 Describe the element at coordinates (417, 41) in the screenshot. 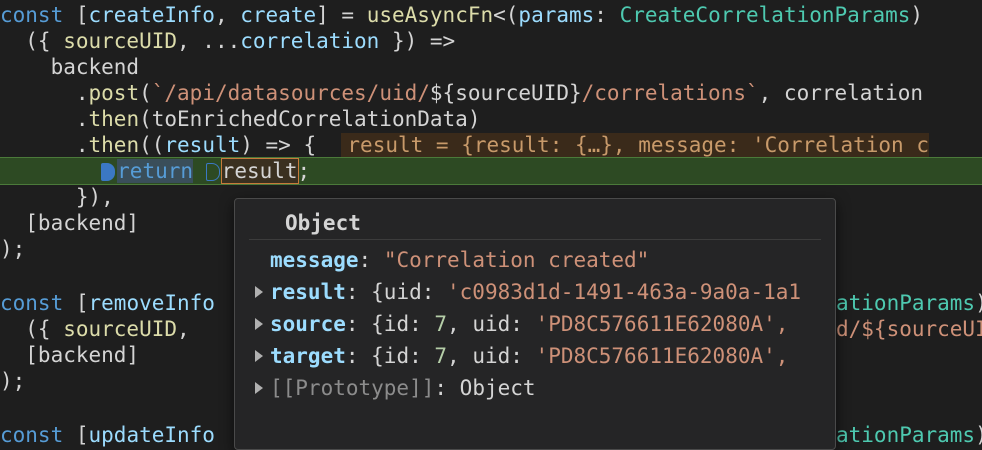

I see `punctuation: }) =>` at that location.